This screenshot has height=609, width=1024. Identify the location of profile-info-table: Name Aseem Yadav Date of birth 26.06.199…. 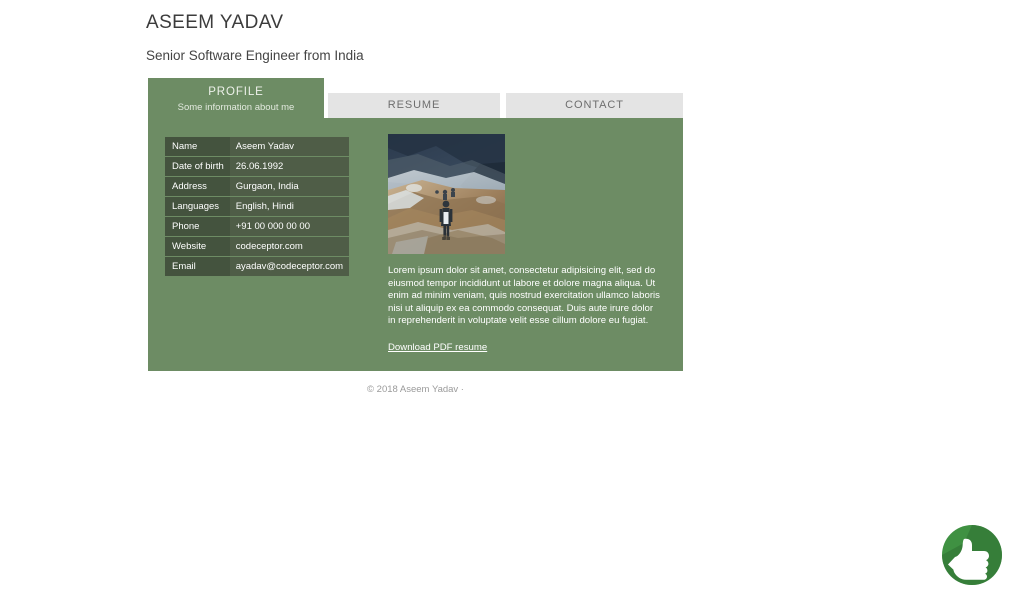
(257, 206).